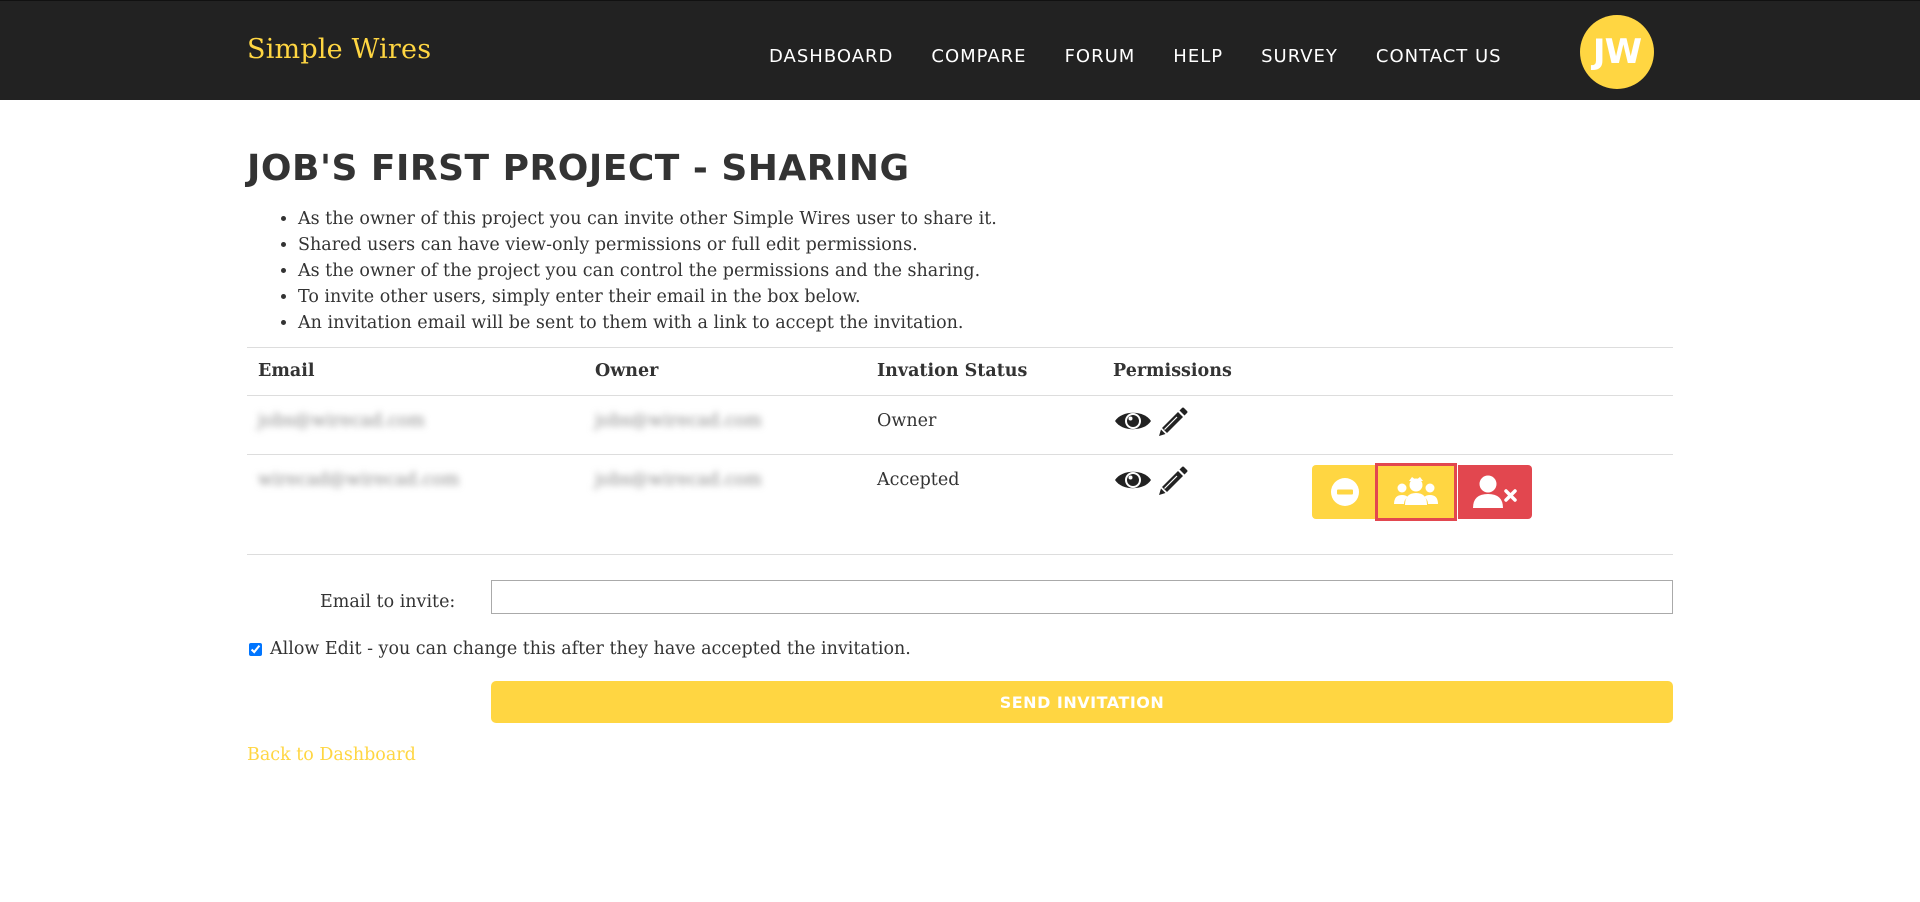  I want to click on col-header-email: Email, so click(286, 371).